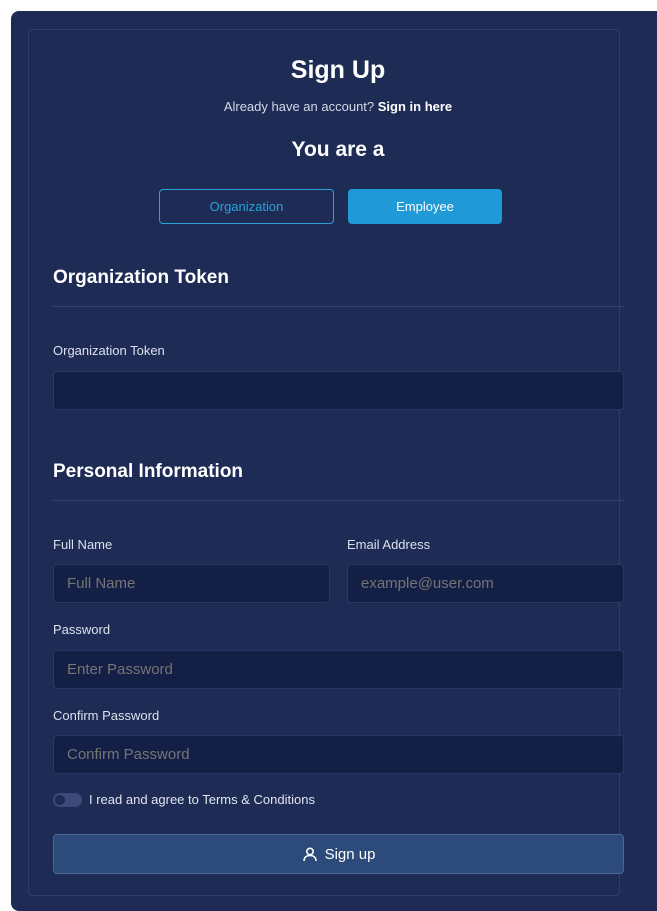  I want to click on signin-link: Sign in here, so click(415, 106).